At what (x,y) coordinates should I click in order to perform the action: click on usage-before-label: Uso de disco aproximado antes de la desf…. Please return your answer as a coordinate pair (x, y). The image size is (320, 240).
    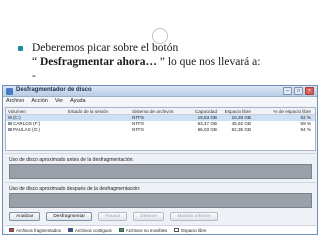
    Looking at the image, I should click on (71, 160).